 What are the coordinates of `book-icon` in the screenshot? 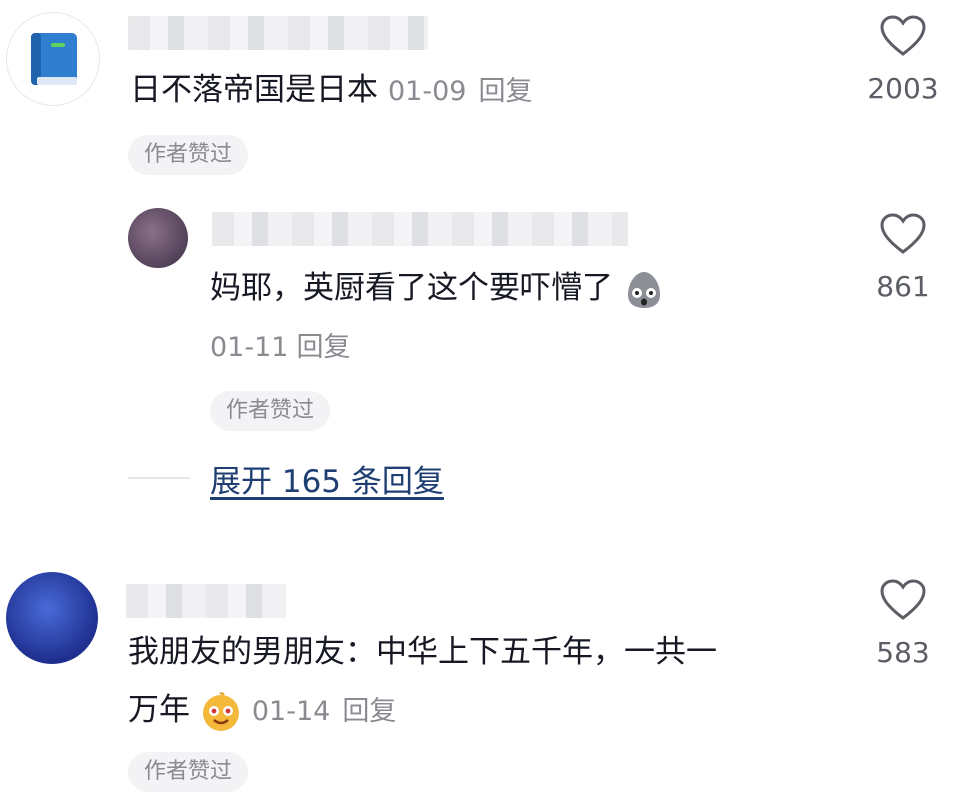 It's located at (54, 59).